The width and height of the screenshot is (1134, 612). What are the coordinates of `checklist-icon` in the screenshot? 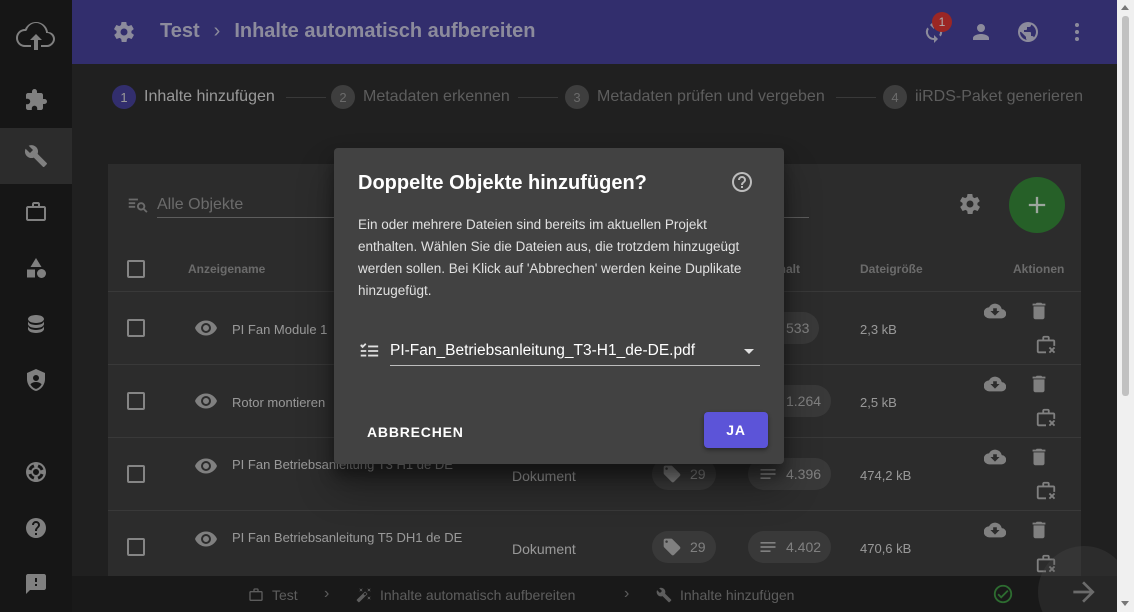 It's located at (369, 350).